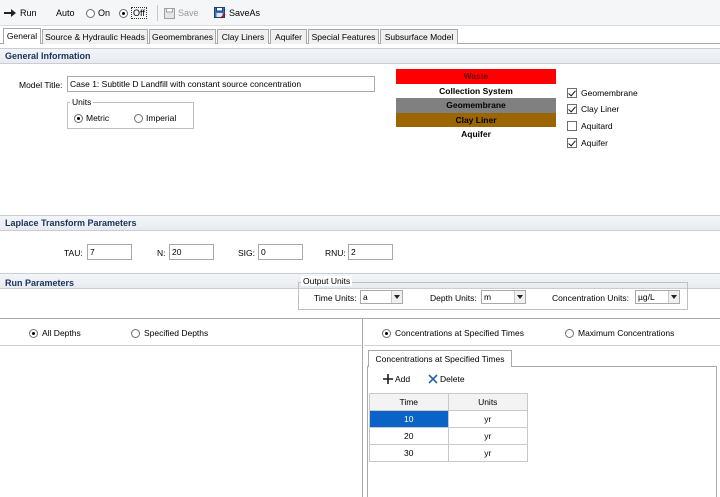 The height and width of the screenshot is (497, 720). Describe the element at coordinates (388, 379) in the screenshot. I see `plus-icon` at that location.